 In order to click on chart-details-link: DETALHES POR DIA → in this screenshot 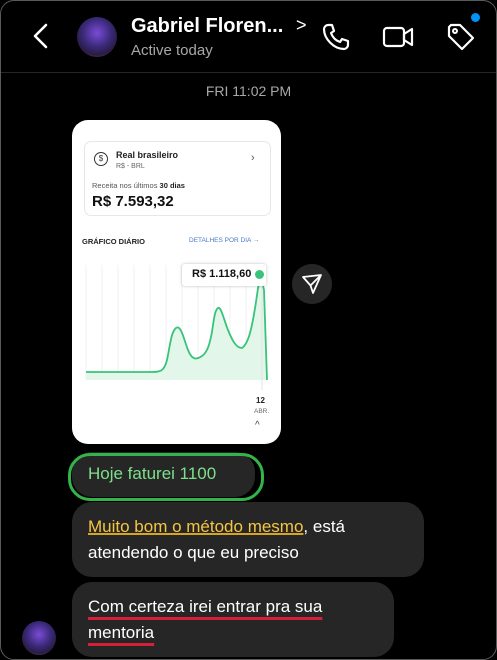, I will do `click(224, 240)`.